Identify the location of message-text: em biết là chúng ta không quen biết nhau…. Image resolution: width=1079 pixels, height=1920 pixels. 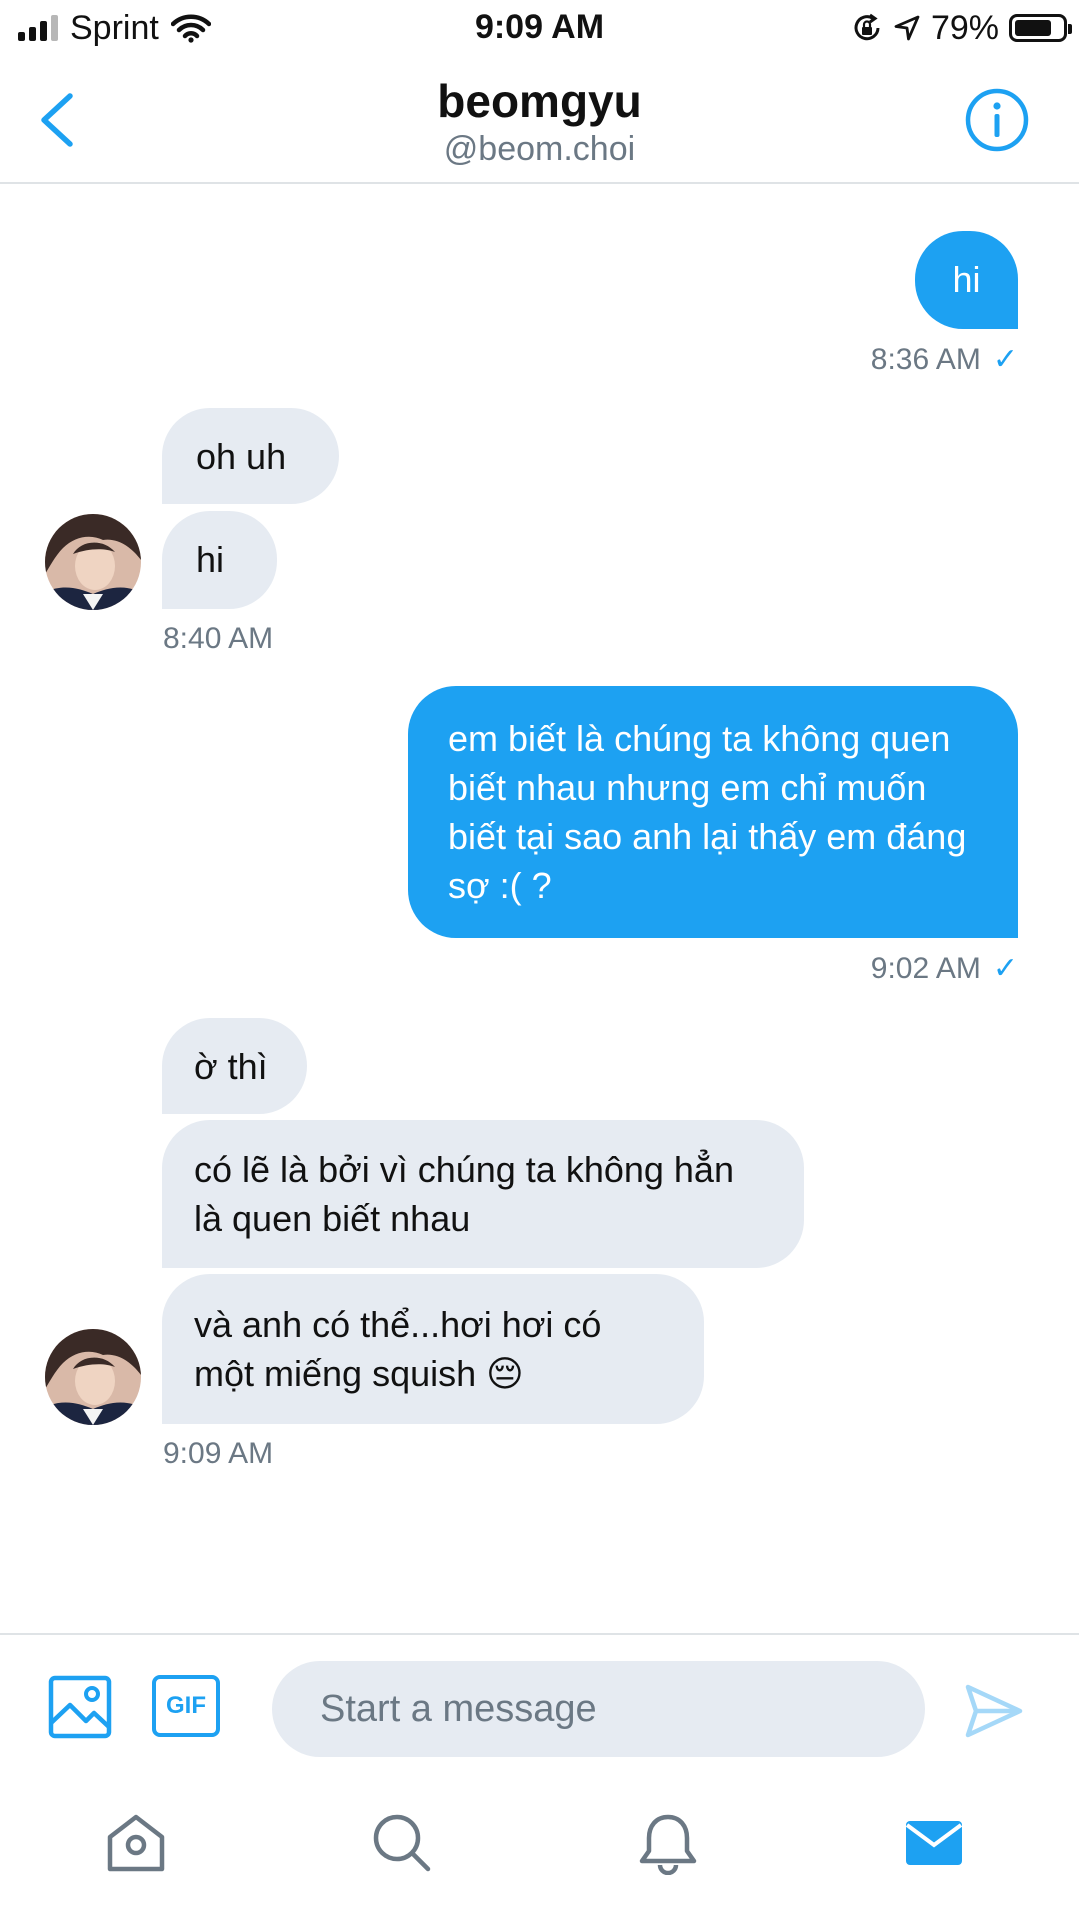
(707, 812).